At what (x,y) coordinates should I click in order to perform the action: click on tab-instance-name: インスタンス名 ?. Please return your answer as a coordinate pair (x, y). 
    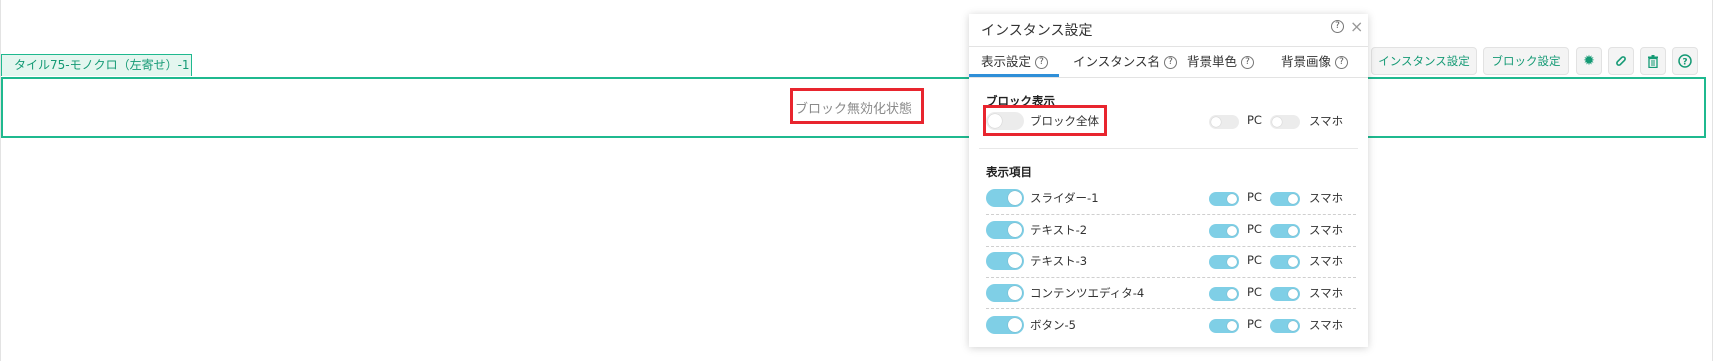
    Looking at the image, I should click on (1125, 62).